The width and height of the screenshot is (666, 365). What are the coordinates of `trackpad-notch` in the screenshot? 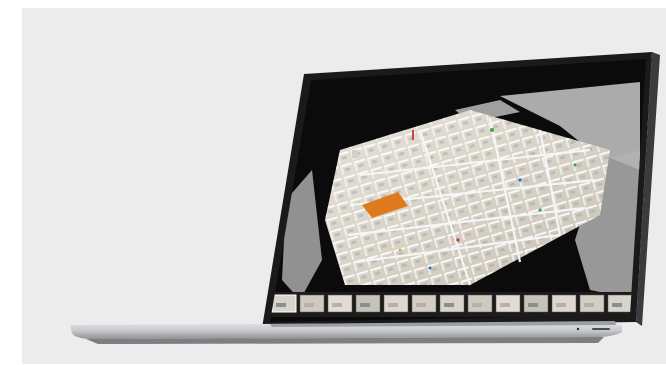 It's located at (601, 329).